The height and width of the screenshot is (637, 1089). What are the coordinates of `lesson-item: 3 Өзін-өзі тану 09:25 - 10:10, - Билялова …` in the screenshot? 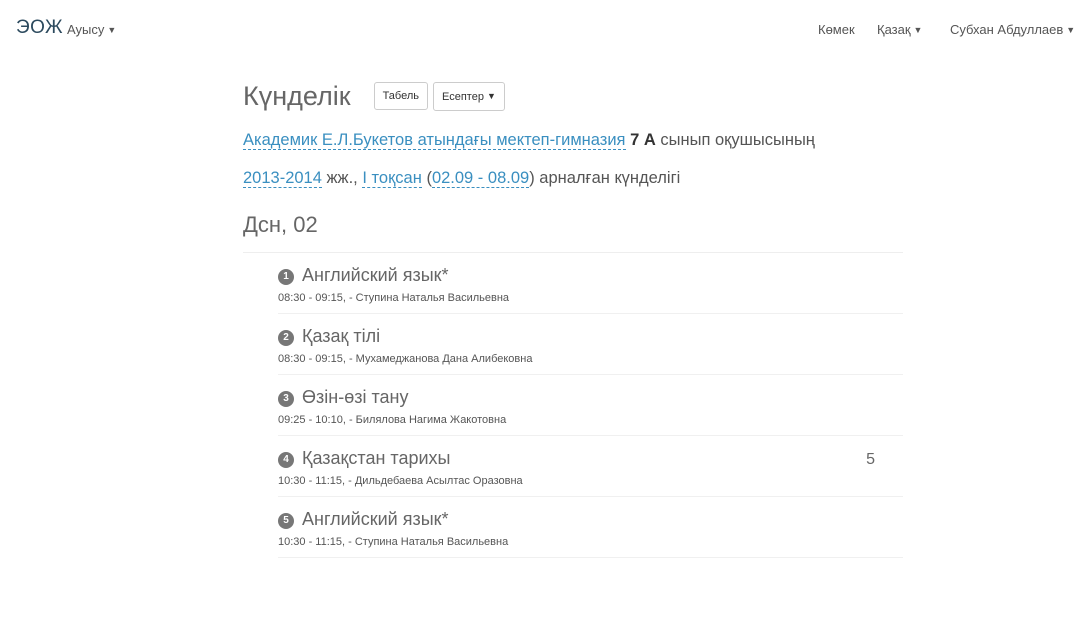 It's located at (590, 405).